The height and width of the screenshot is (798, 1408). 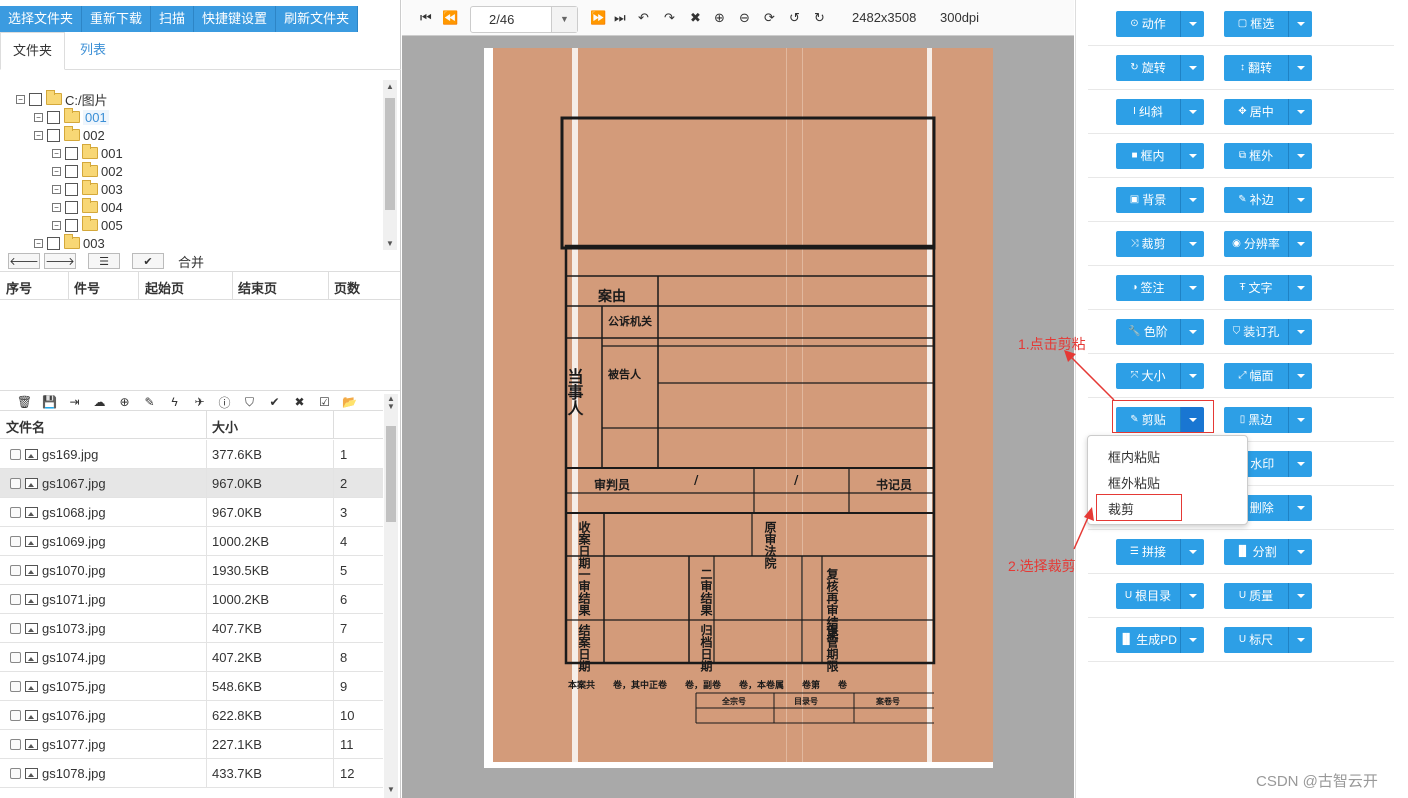 I want to click on select-box-button: ▢ 框选, so click(x=1256, y=24).